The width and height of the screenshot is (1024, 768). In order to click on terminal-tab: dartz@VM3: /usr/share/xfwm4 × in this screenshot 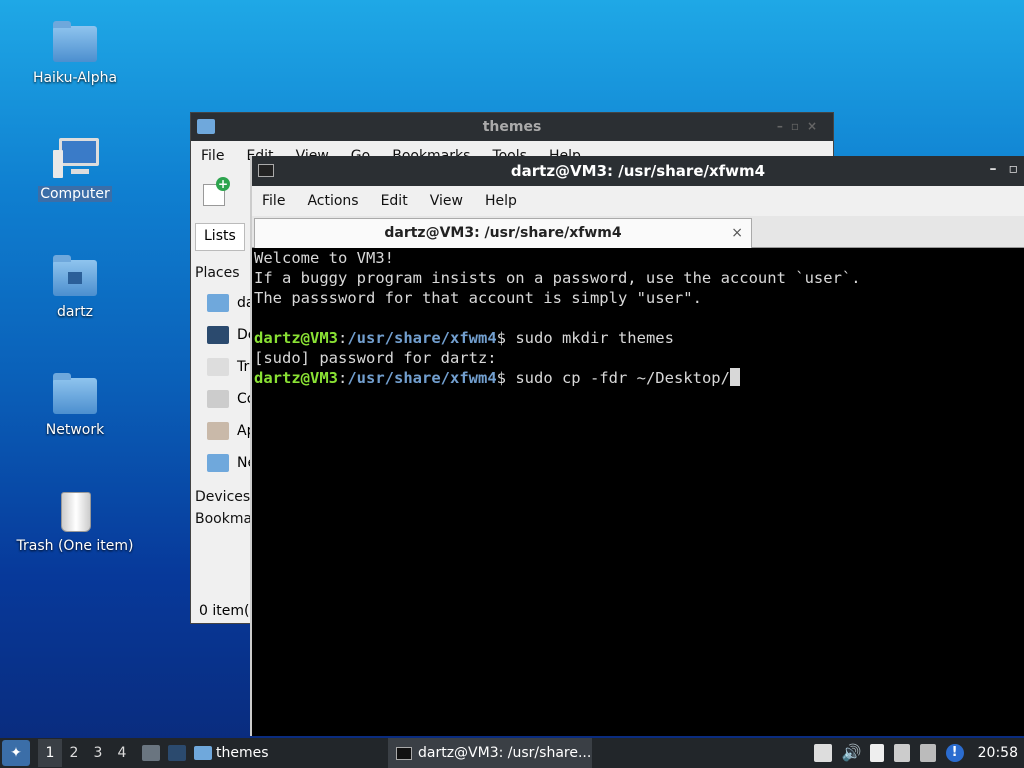, I will do `click(503, 233)`.